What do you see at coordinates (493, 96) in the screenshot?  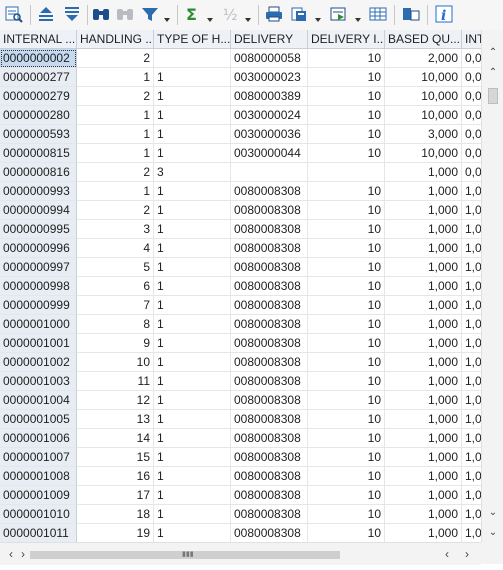 I see `vertical-scroll-thumb` at bounding box center [493, 96].